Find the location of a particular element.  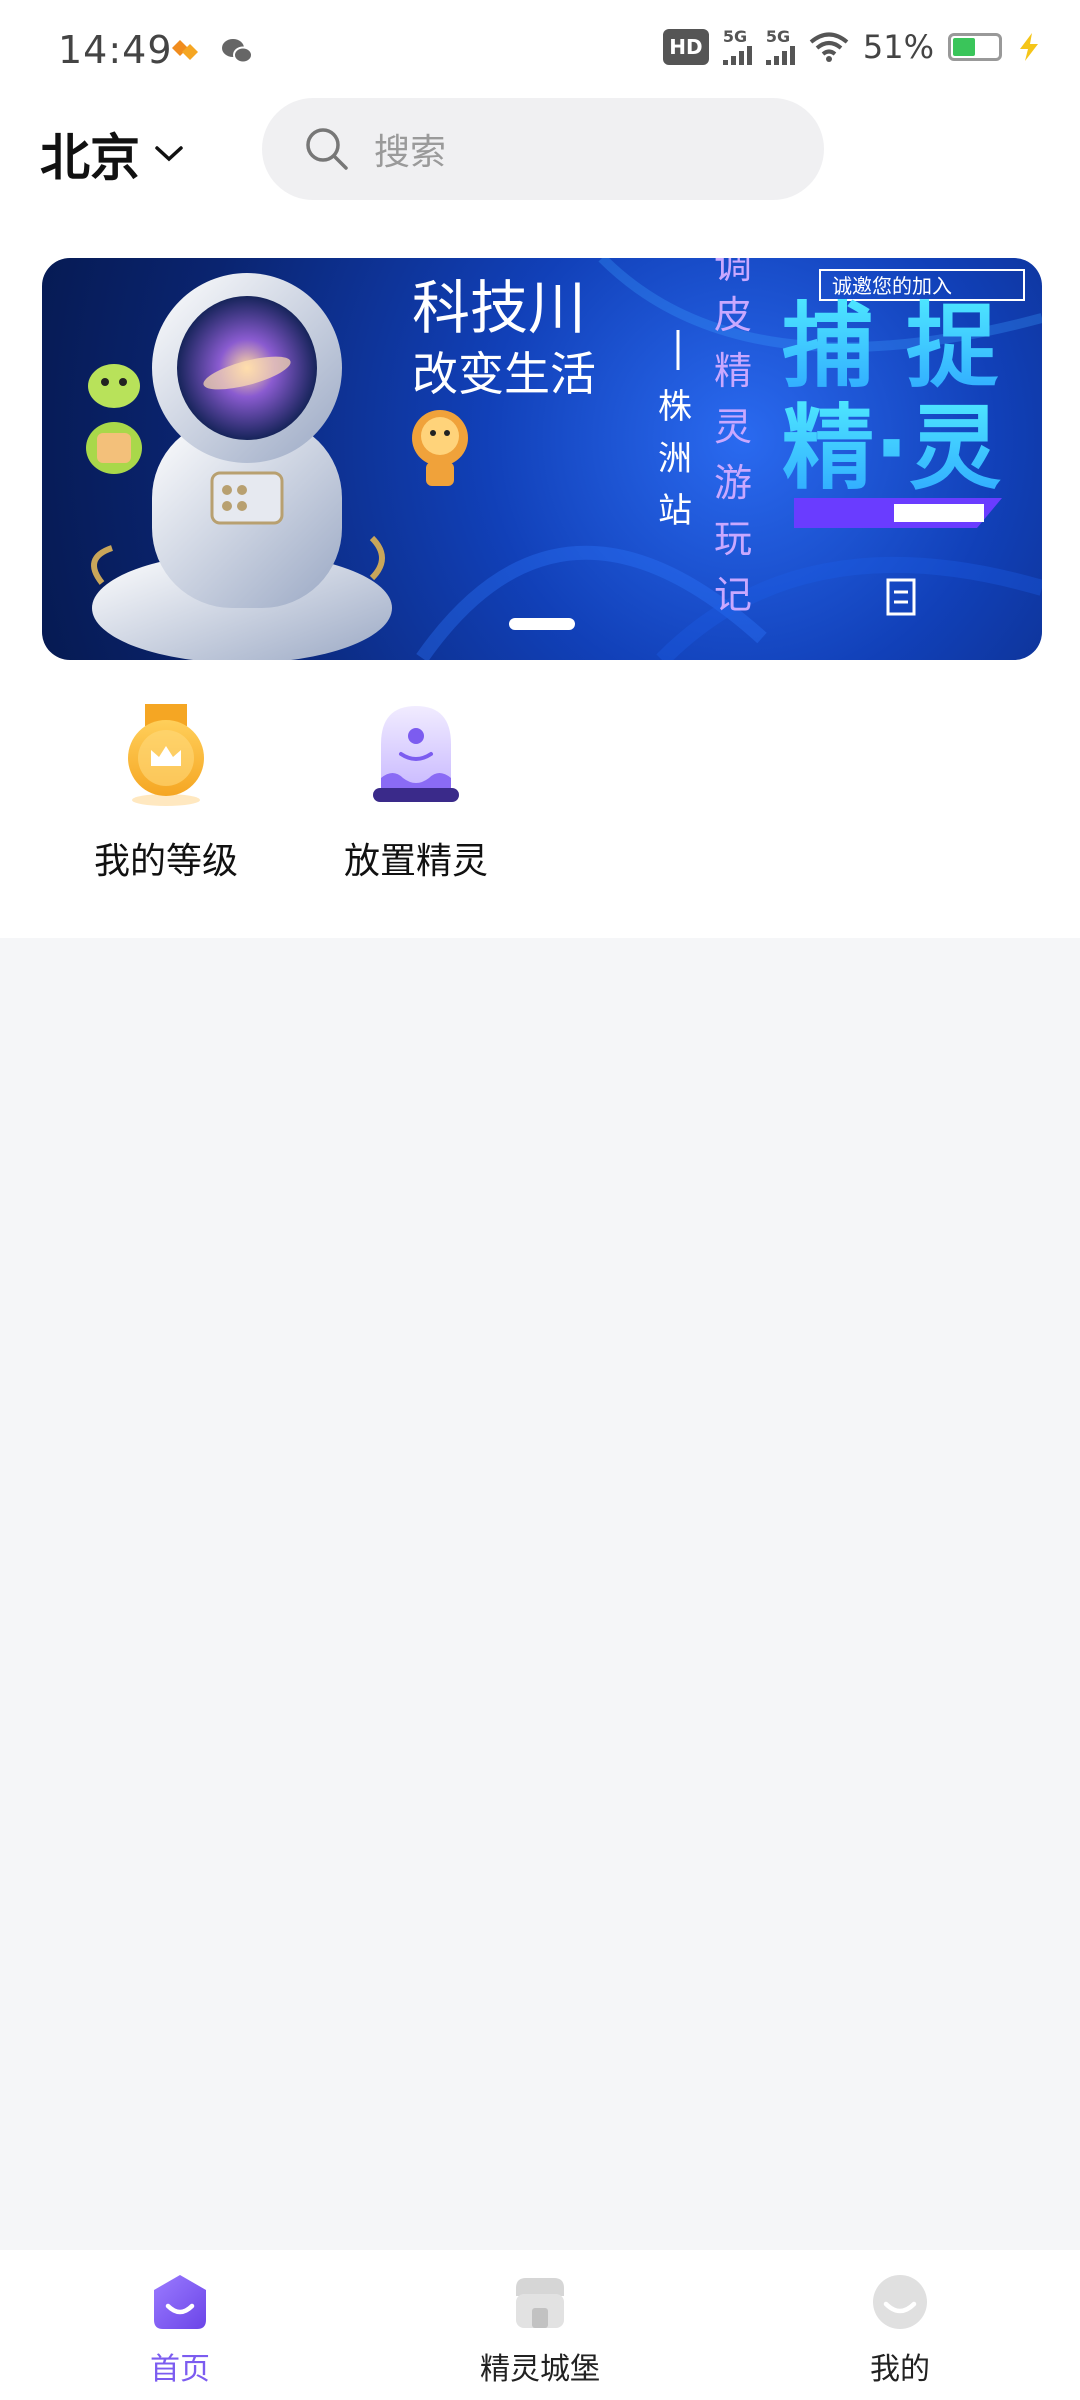

banner-logo-mark is located at coordinates (901, 597).